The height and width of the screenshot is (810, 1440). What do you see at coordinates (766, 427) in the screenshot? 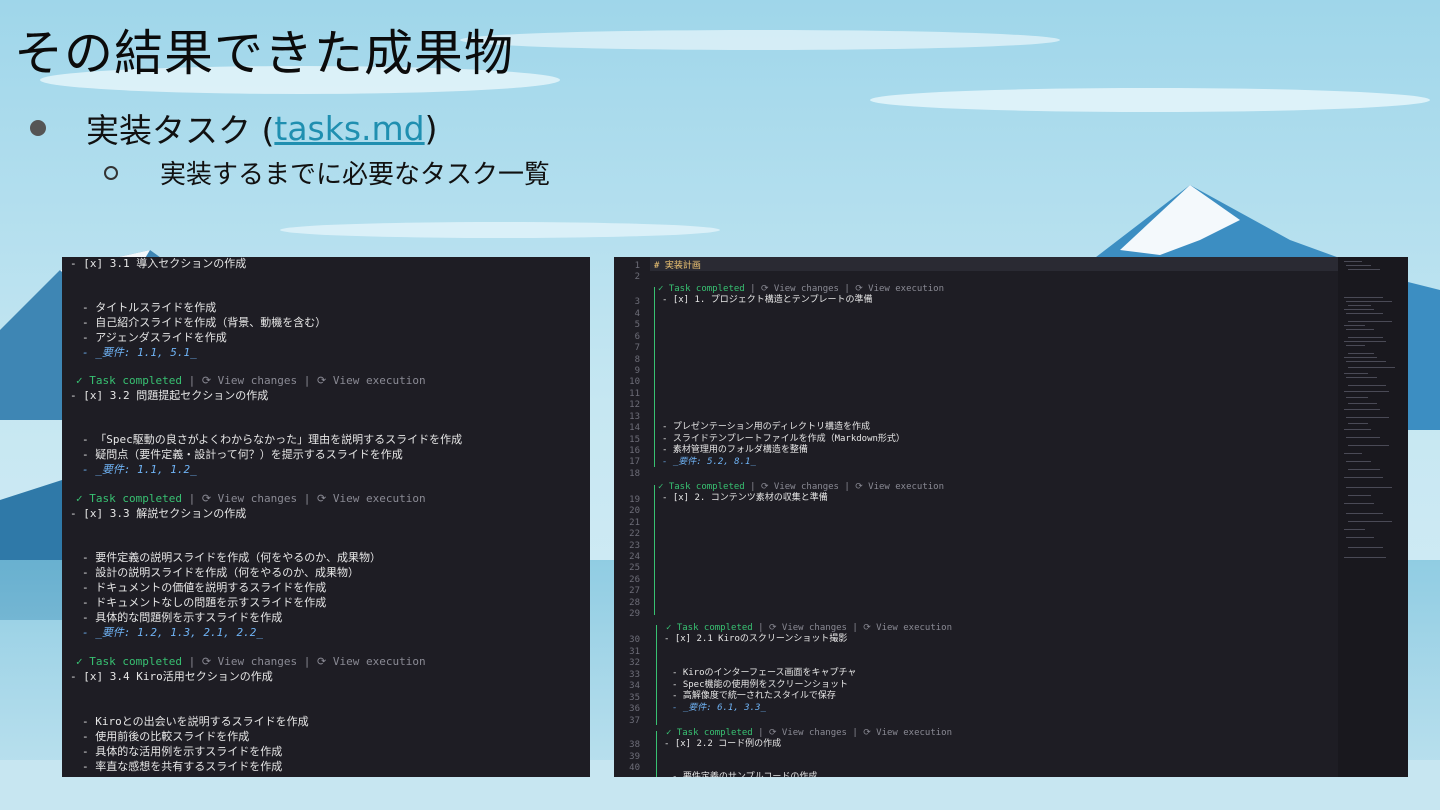
I see `subtask-item: - プレゼンテーション用のディレクトリ構造を作成` at bounding box center [766, 427].